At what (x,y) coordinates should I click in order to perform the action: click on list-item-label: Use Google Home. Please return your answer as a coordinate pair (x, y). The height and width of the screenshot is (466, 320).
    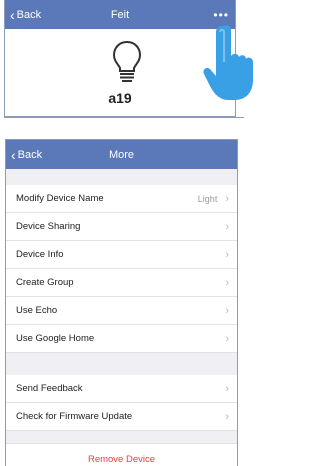
    Looking at the image, I should click on (55, 338).